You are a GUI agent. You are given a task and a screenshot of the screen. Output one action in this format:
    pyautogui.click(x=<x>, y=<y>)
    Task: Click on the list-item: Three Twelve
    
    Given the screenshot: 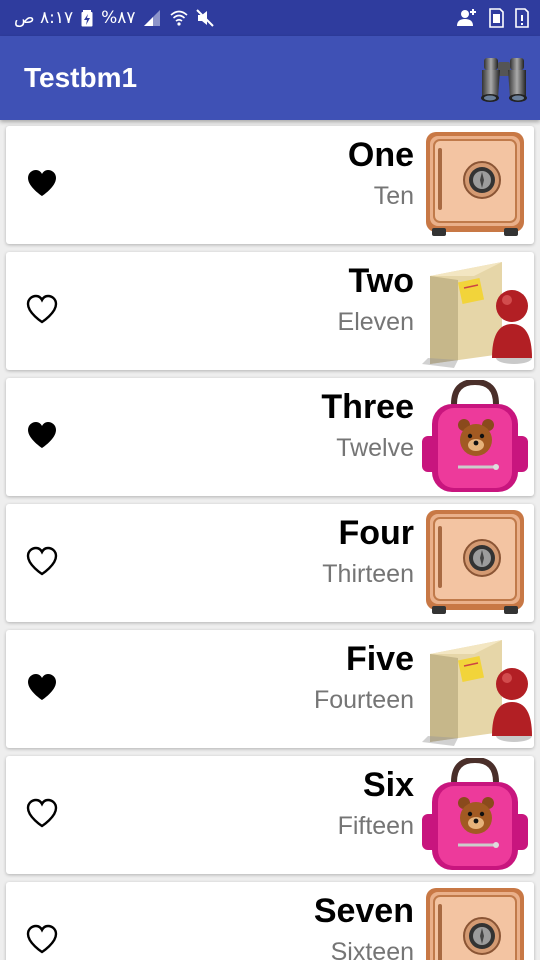 What is the action you would take?
    pyautogui.click(x=270, y=437)
    